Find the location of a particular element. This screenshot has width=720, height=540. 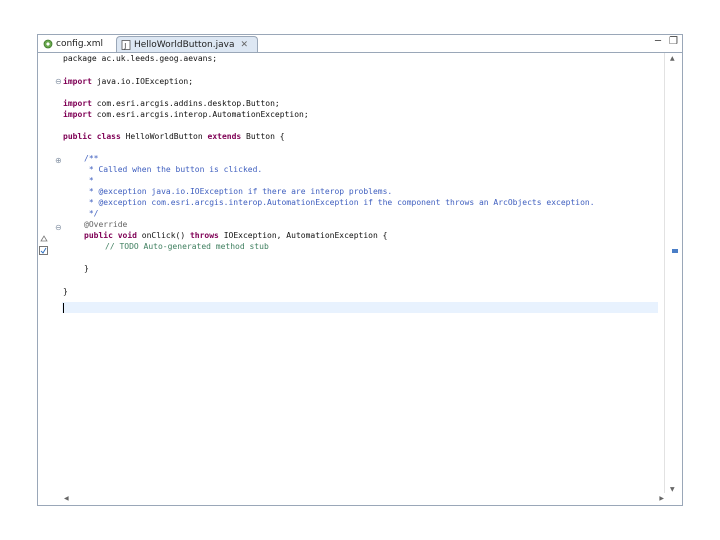

scroll-left-arrow-icon: ◀ is located at coordinates (66, 498).